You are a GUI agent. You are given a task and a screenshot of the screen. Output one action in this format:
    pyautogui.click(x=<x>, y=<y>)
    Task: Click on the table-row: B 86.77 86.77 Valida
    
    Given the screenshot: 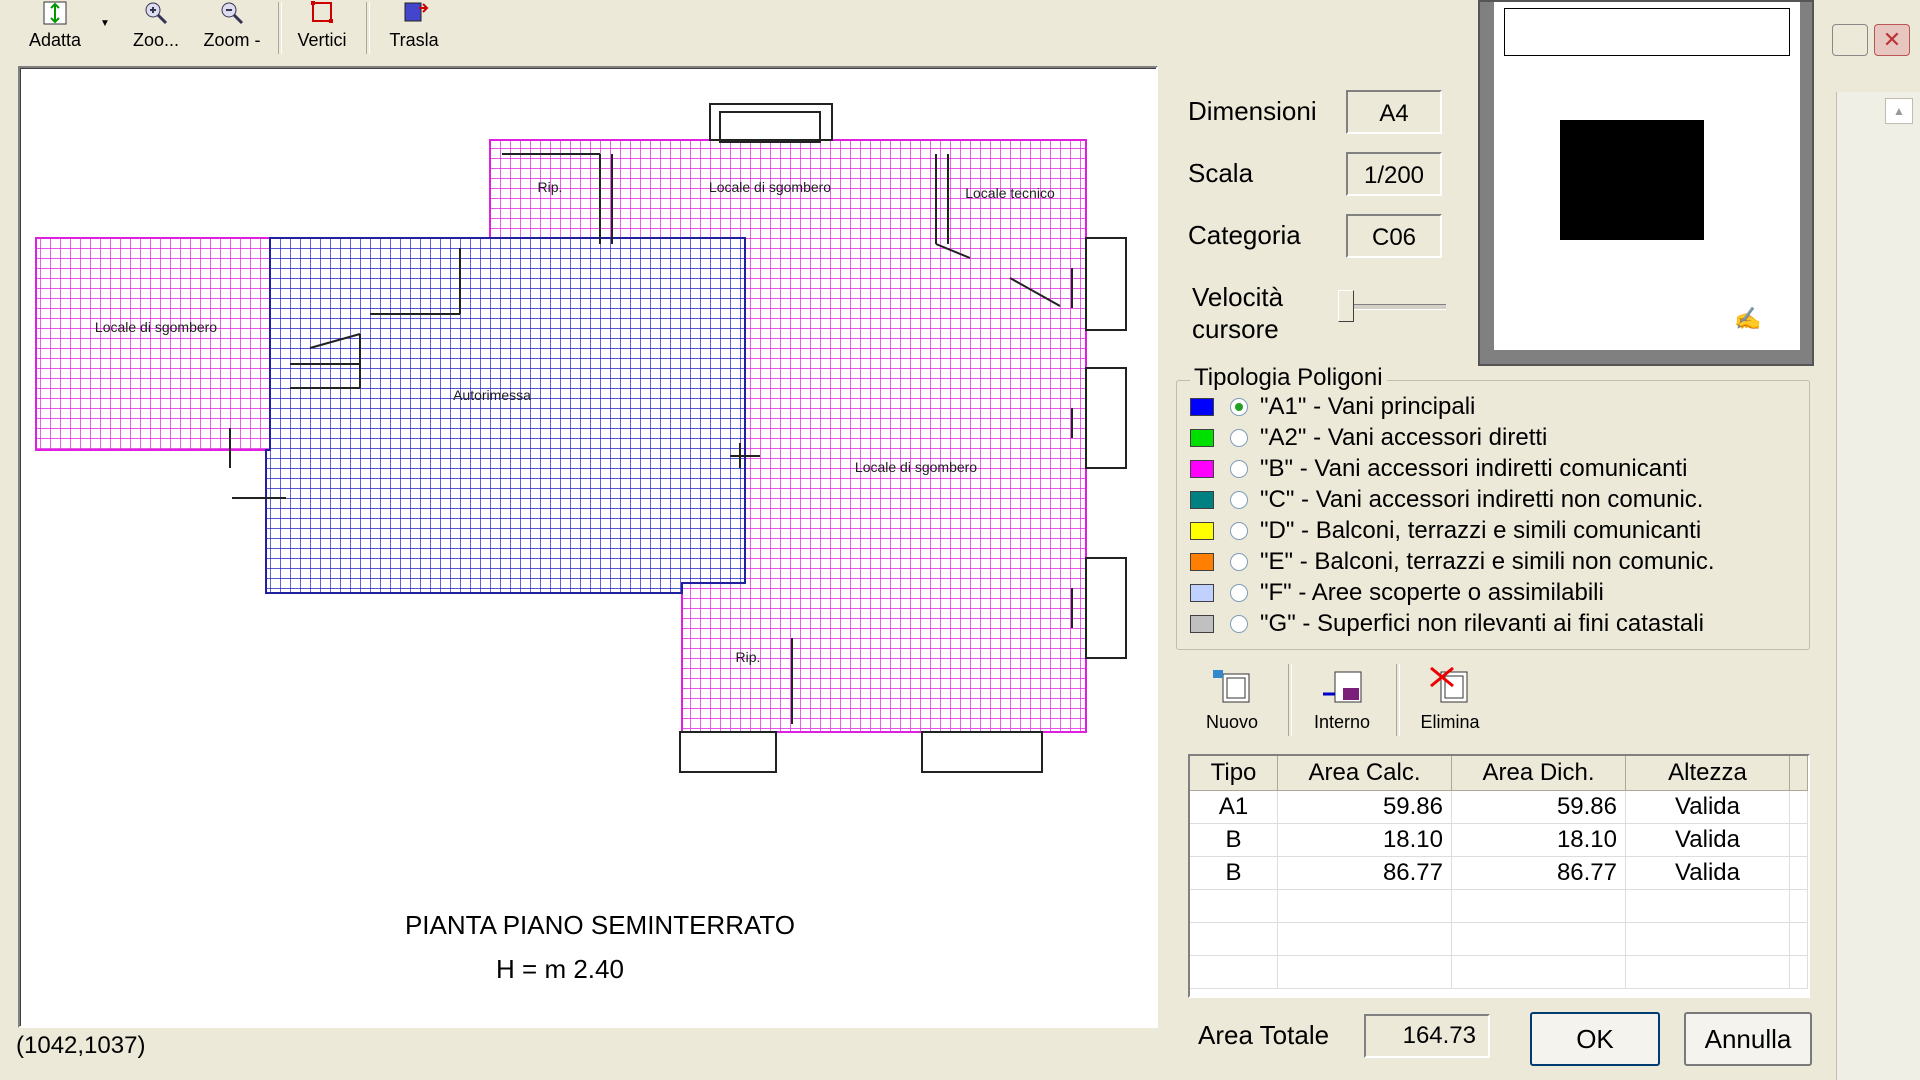 What is the action you would take?
    pyautogui.click(x=1499, y=873)
    